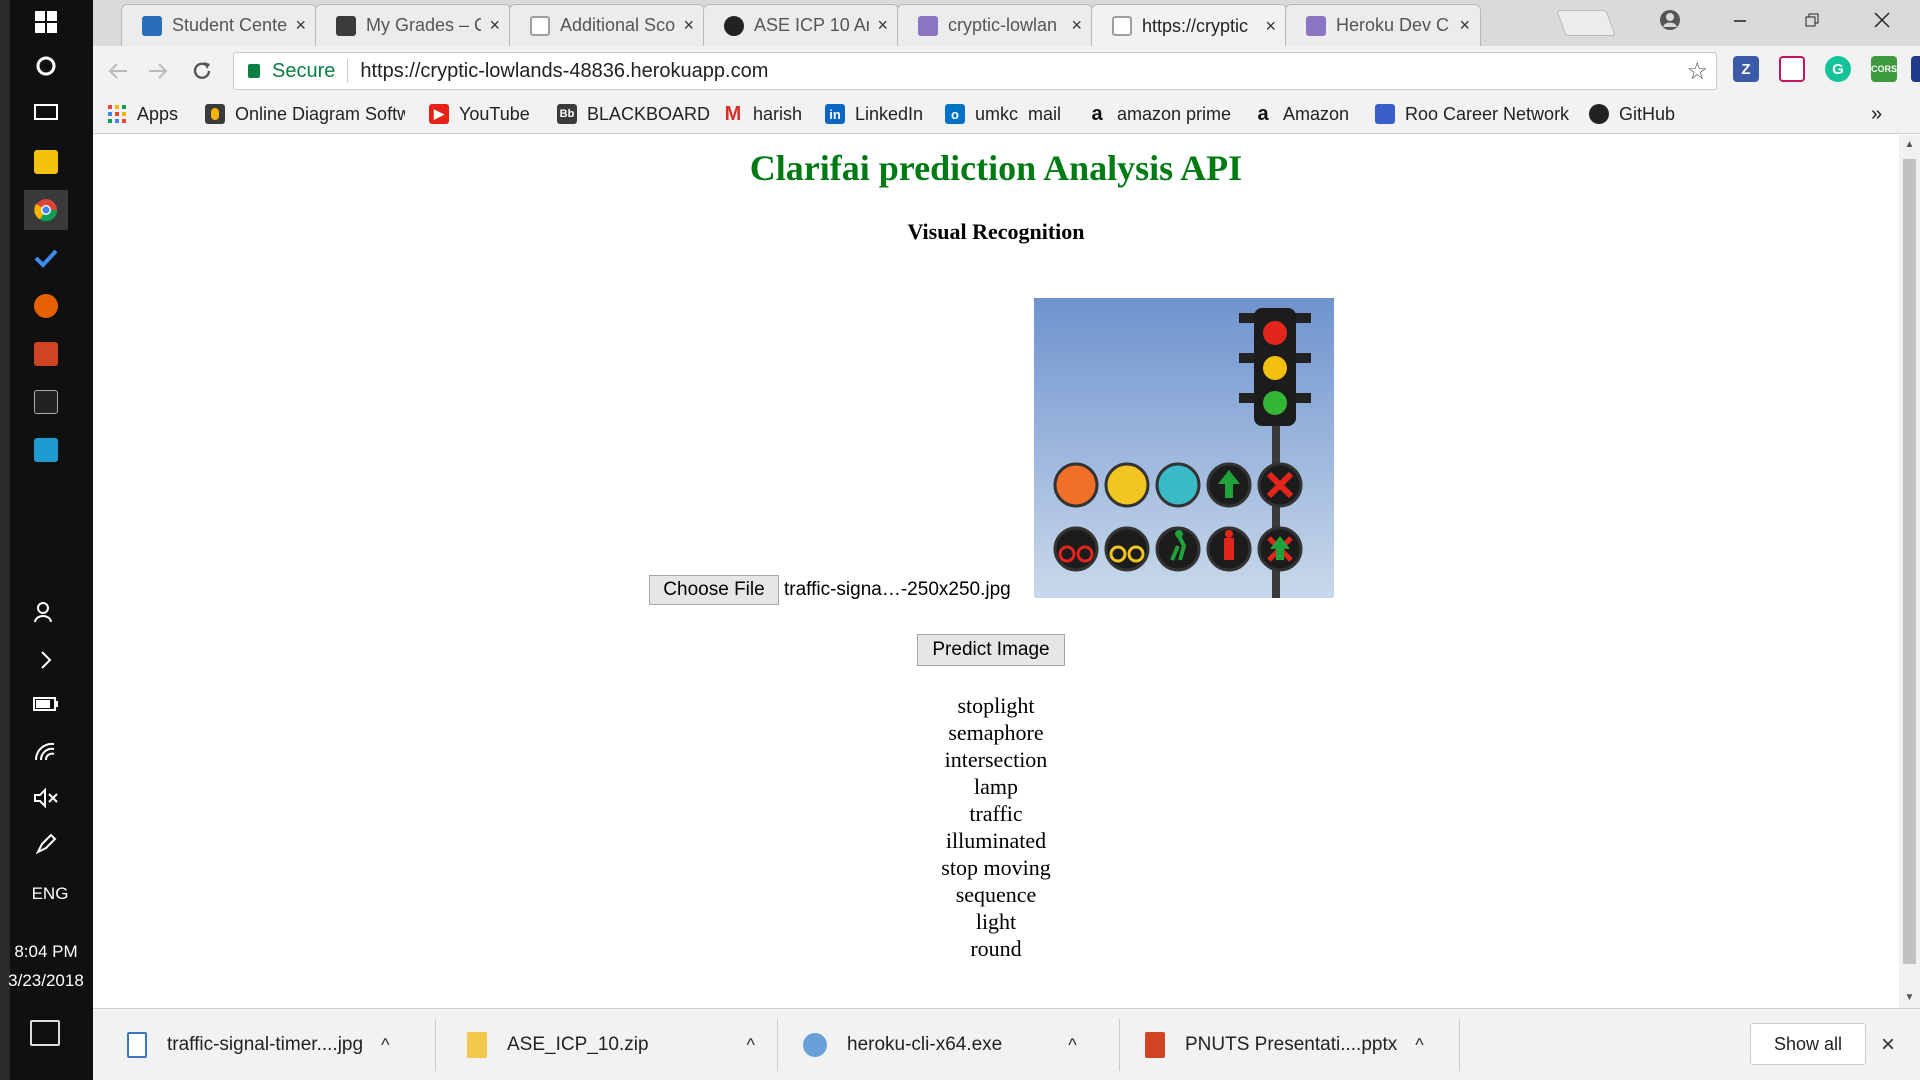  I want to click on zotero-extension-icon: Z, so click(1746, 69).